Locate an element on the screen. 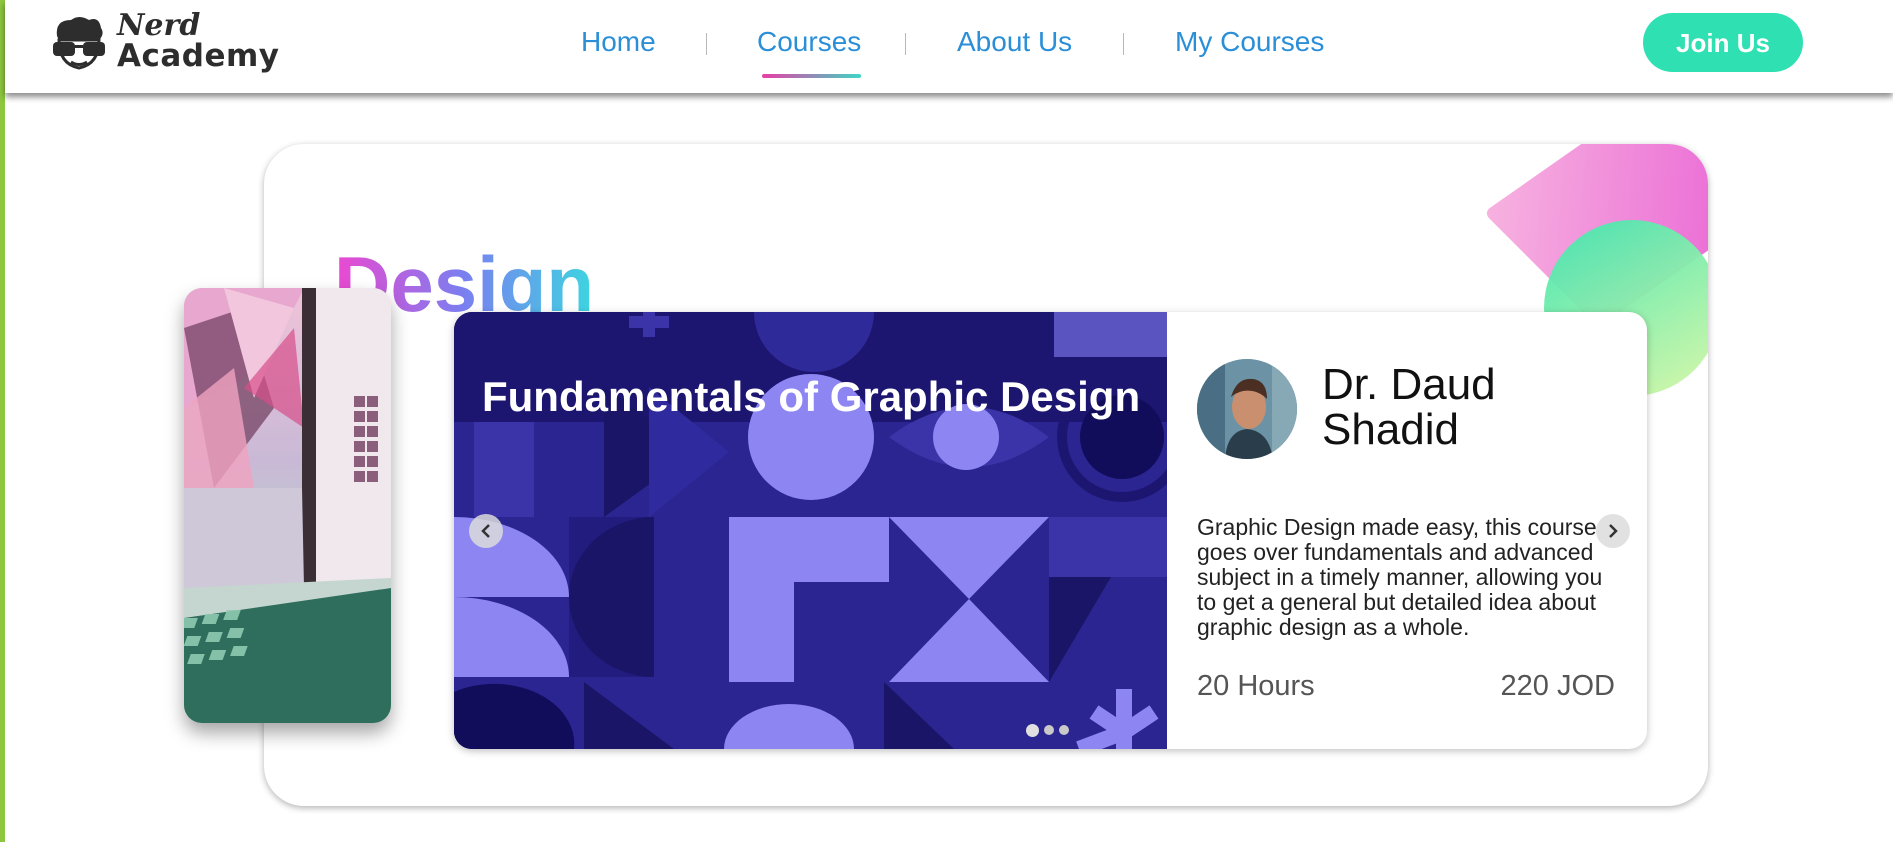 The image size is (1893, 842). nav-link-about-us: About Us is located at coordinates (1014, 42).